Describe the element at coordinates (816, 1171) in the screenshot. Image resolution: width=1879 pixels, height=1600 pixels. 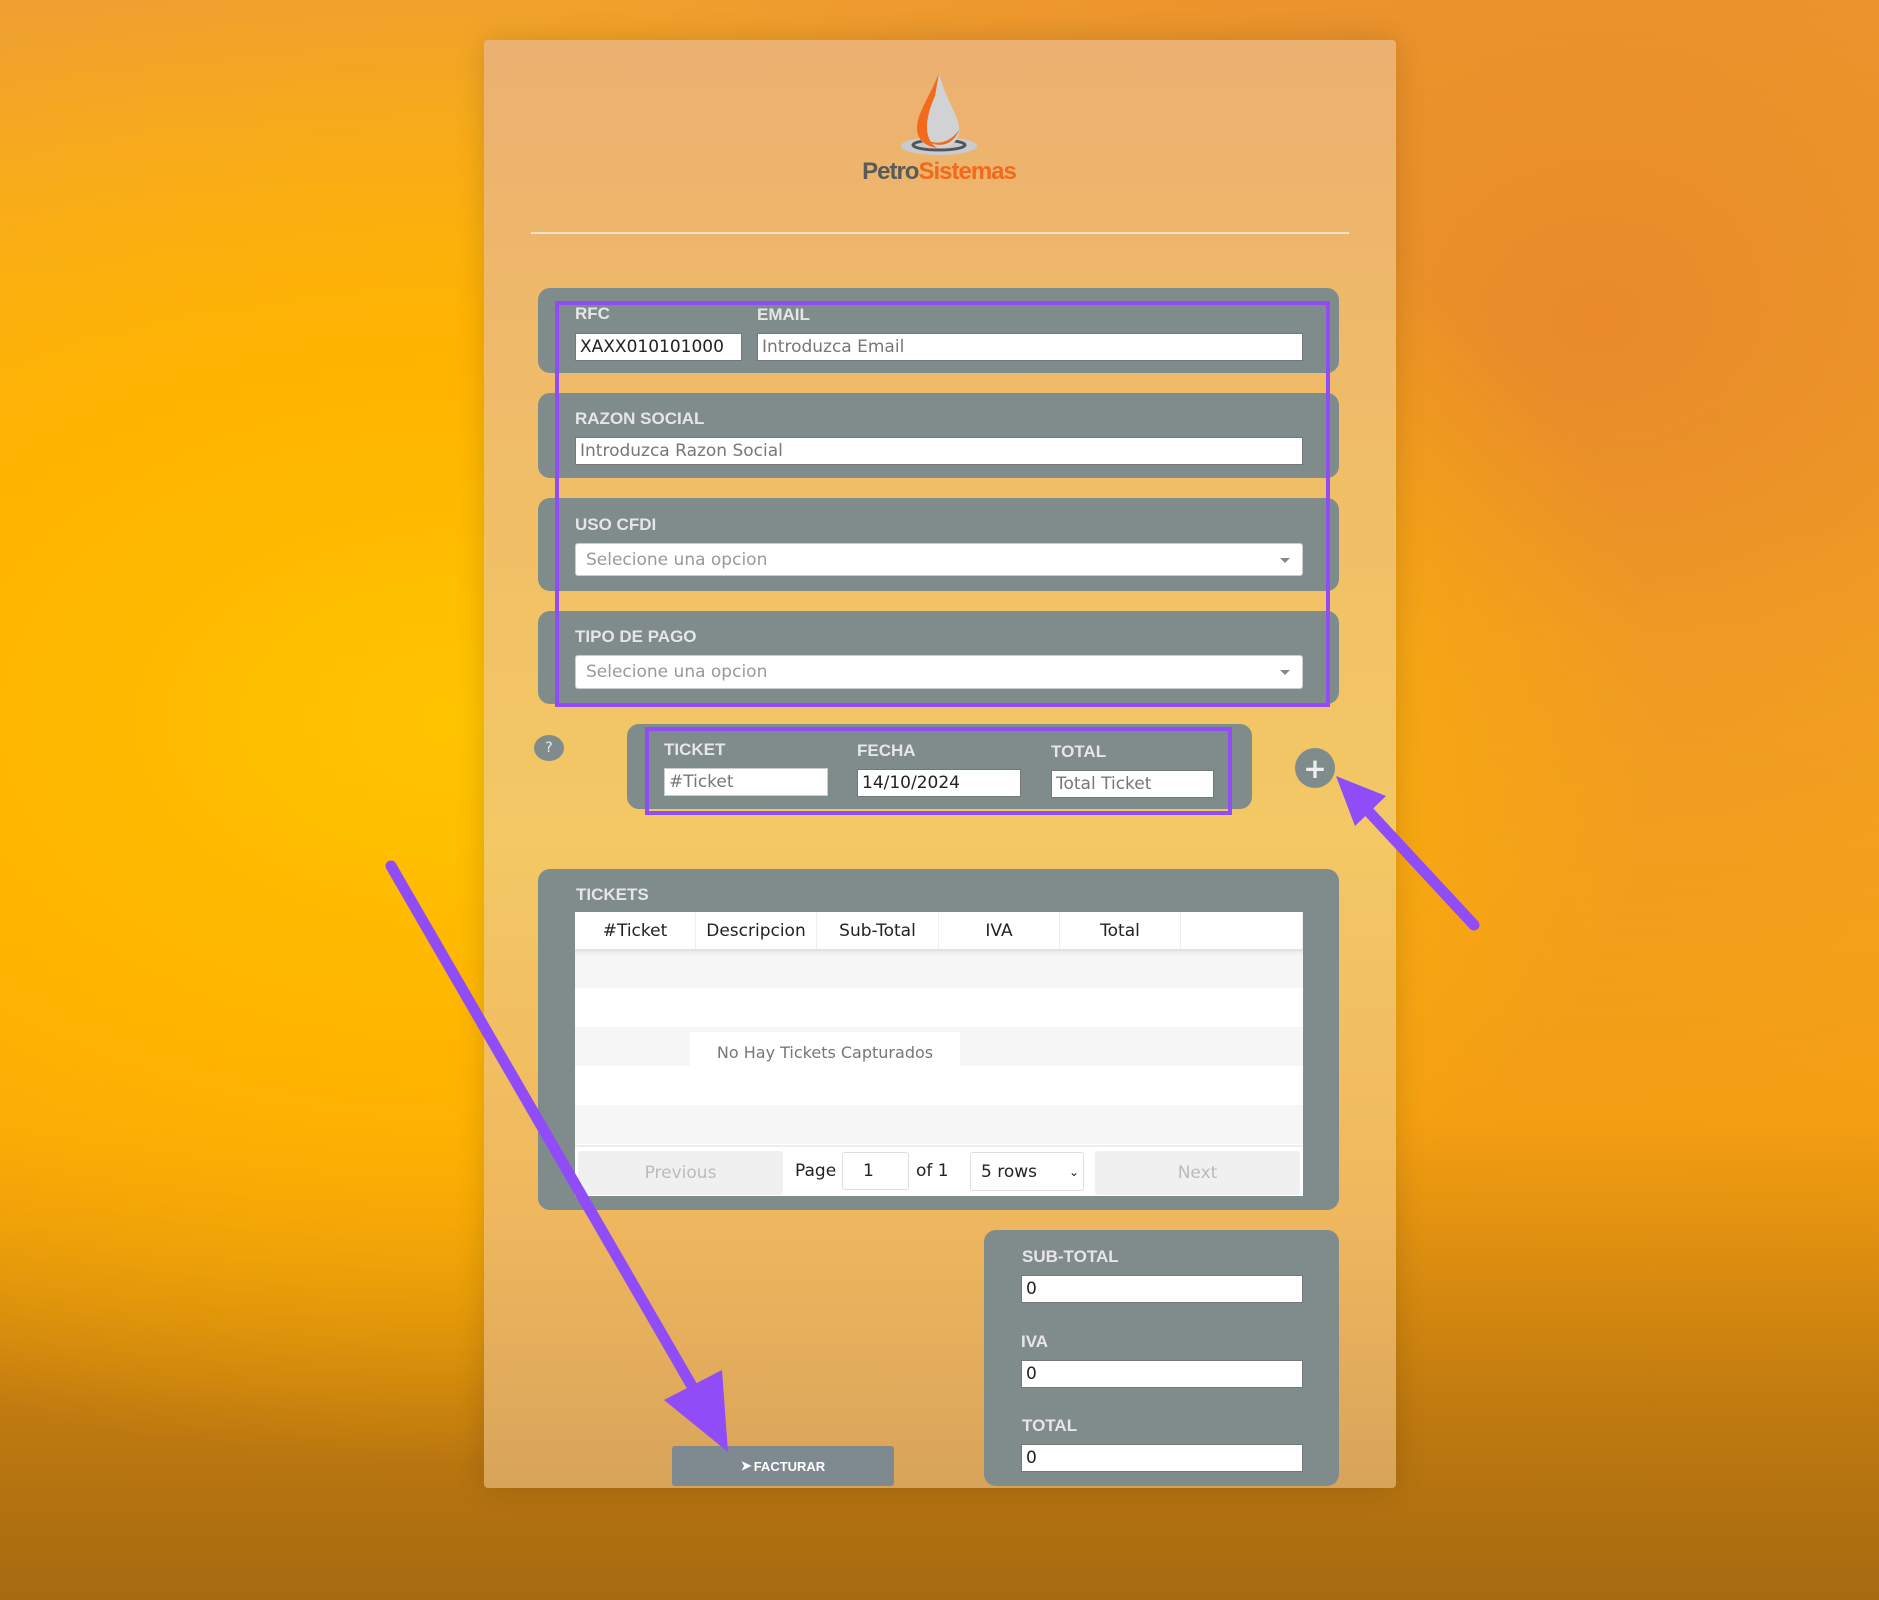
I see `page-label: Page` at that location.